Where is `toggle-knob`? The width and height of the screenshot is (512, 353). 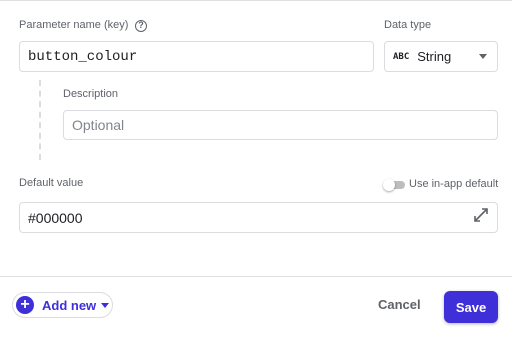 toggle-knob is located at coordinates (389, 185).